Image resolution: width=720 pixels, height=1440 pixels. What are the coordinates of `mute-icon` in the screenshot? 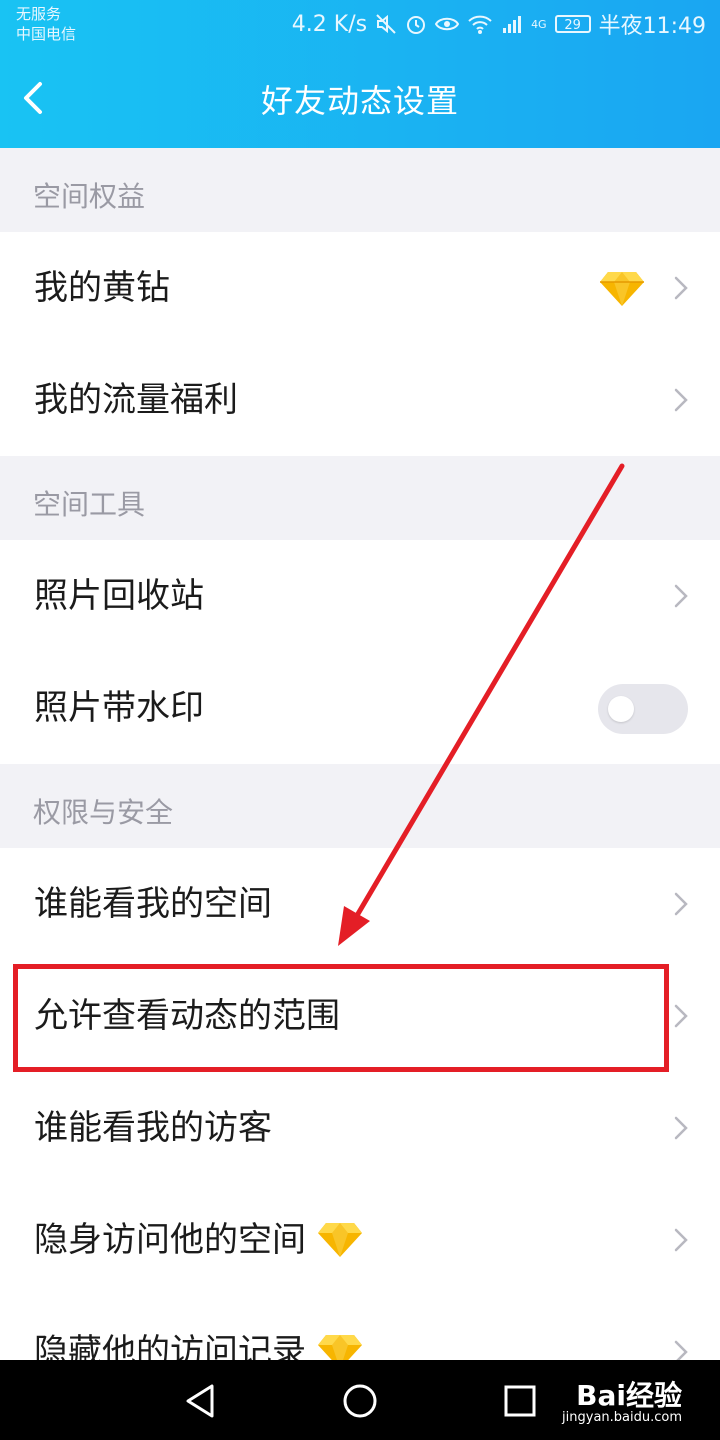 It's located at (386, 24).